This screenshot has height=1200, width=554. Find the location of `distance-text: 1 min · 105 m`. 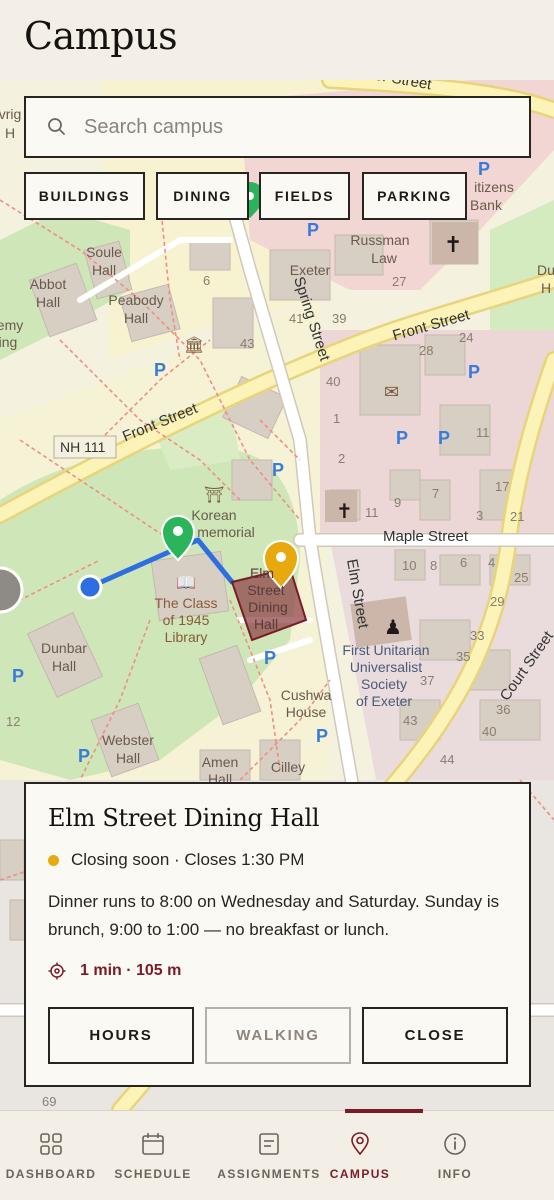

distance-text: 1 min · 105 m is located at coordinates (131, 970).